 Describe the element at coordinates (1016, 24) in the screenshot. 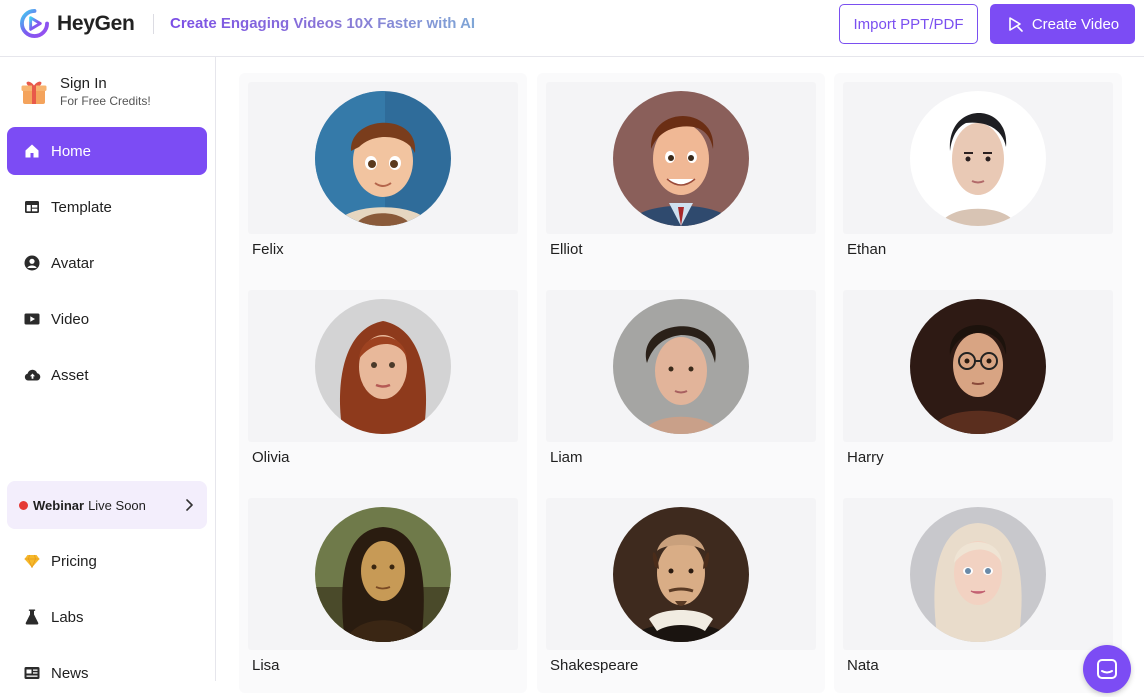

I see `create-video-icon` at that location.